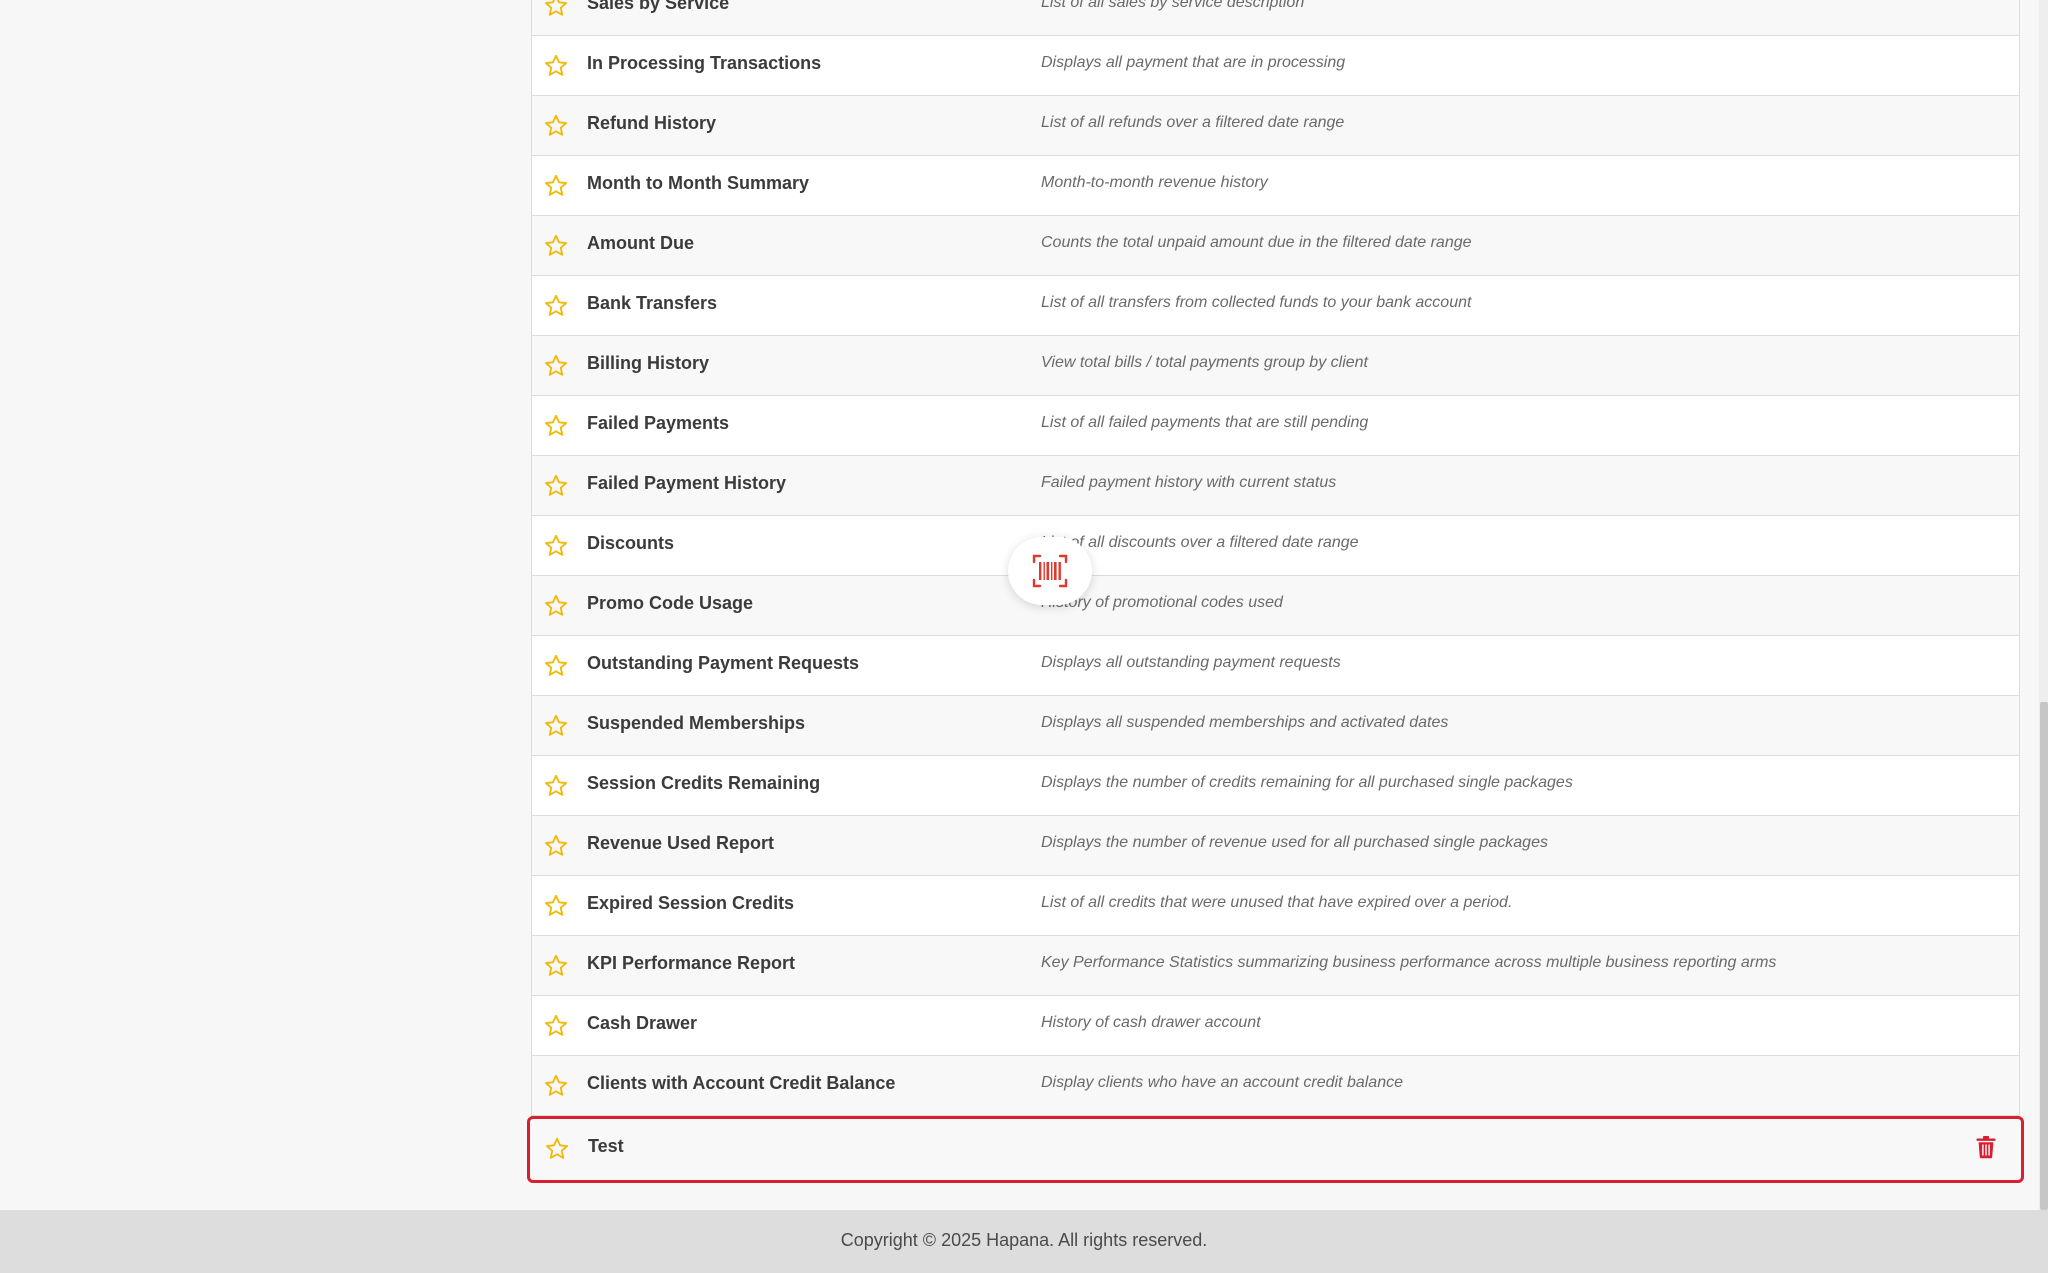 The width and height of the screenshot is (2048, 1273). I want to click on report-name: Failed Payment History, so click(686, 483).